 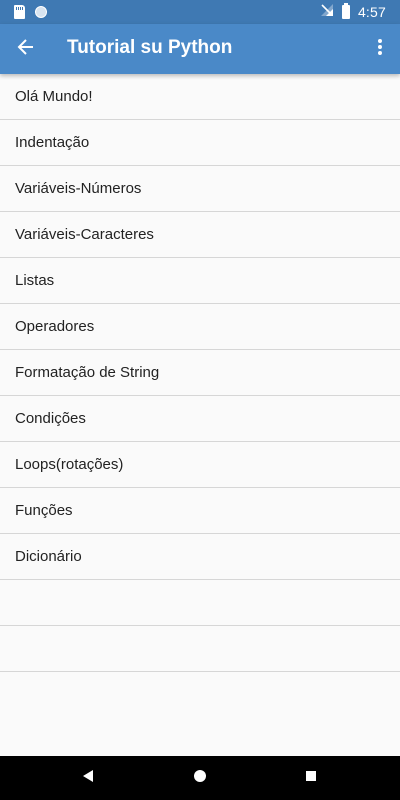 What do you see at coordinates (200, 511) in the screenshot?
I see `list-item: Funções` at bounding box center [200, 511].